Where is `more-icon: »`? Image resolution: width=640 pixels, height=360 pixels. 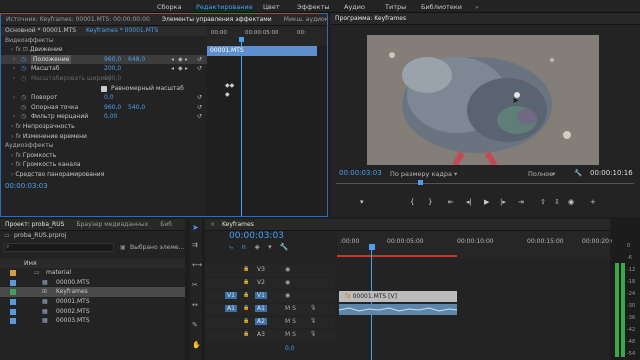 more-icon: » is located at coordinates (477, 7).